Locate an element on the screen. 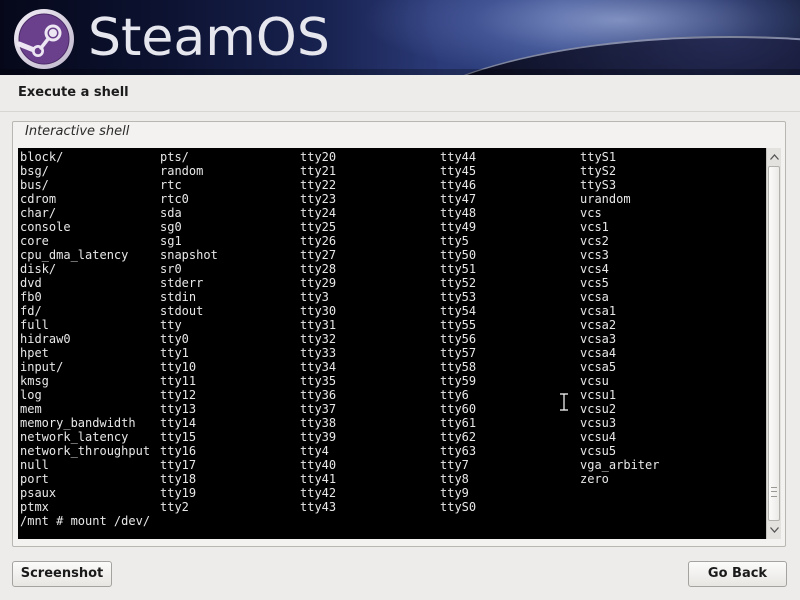 Image resolution: width=800 pixels, height=600 pixels. terminal-entry: tty12 is located at coordinates (178, 395).